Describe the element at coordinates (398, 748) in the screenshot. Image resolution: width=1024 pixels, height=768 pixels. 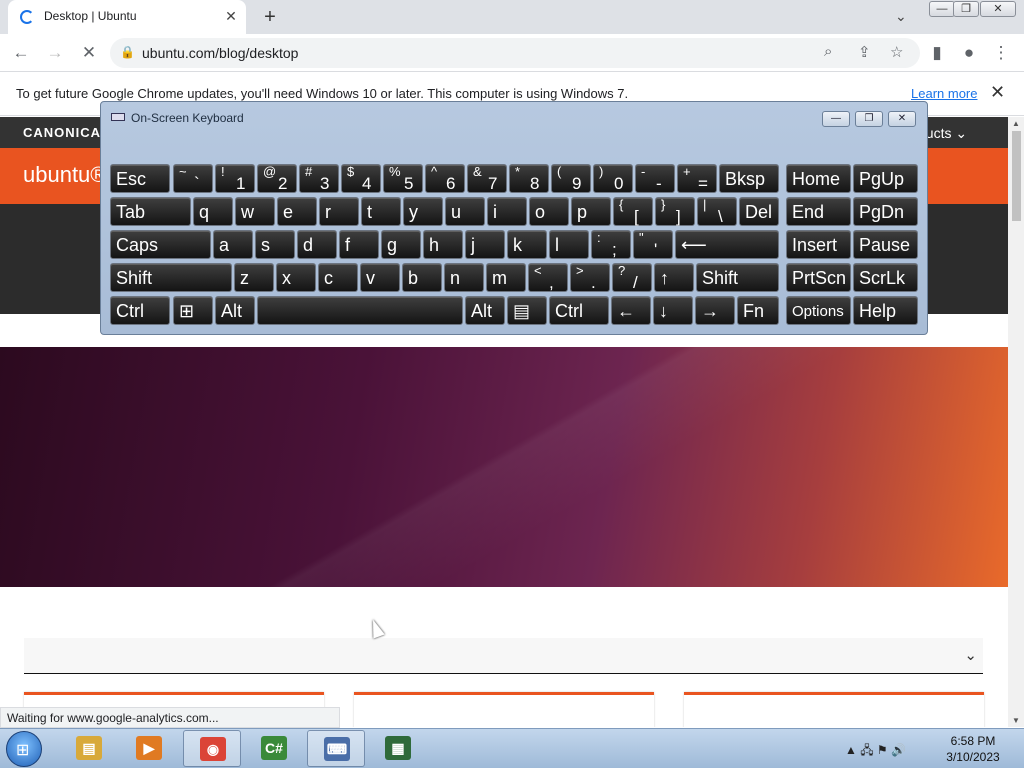
I see `taskbar-app-task-manager: ▦` at that location.